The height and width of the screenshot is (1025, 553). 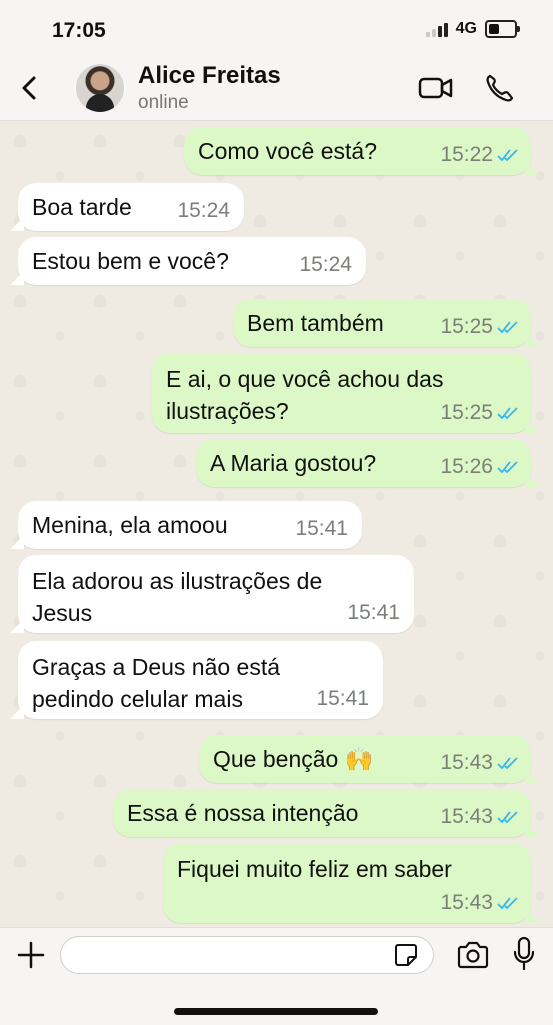 I want to click on message-incoming: Boa tarde 15:24, so click(x=127, y=207).